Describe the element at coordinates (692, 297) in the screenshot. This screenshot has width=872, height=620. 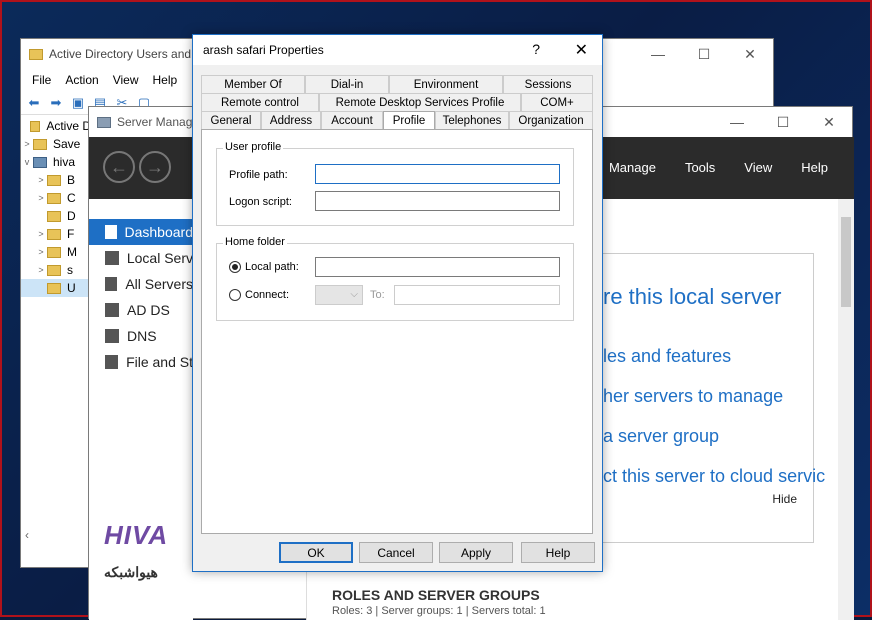
I see `welcome-link-configure: re this local server` at that location.